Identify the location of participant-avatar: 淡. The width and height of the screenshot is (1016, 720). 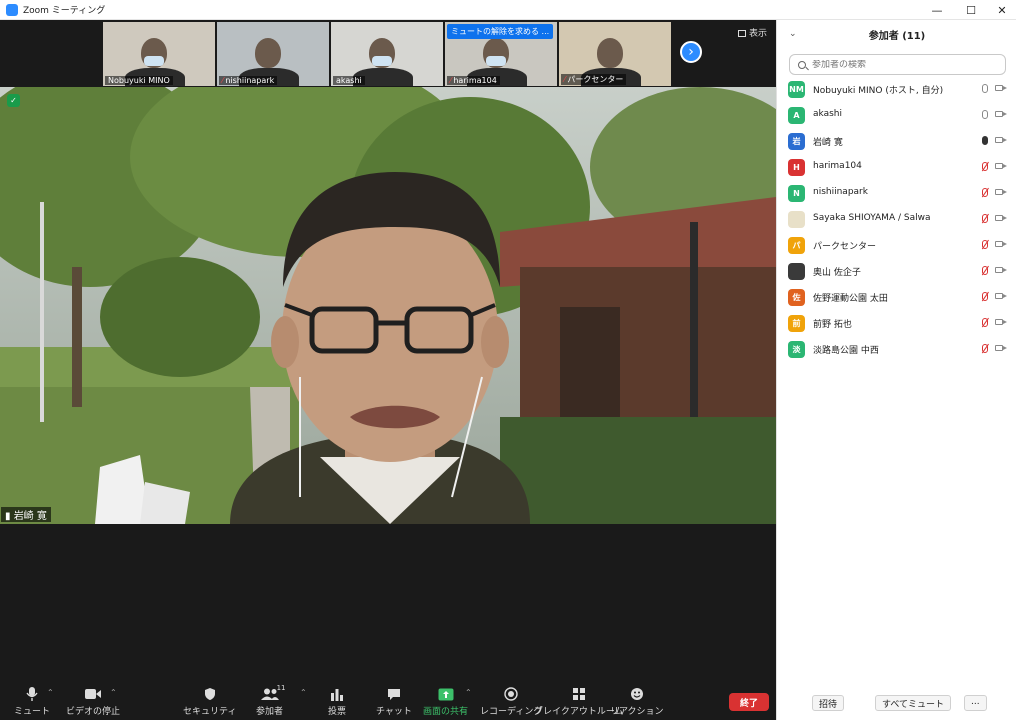
(796, 349).